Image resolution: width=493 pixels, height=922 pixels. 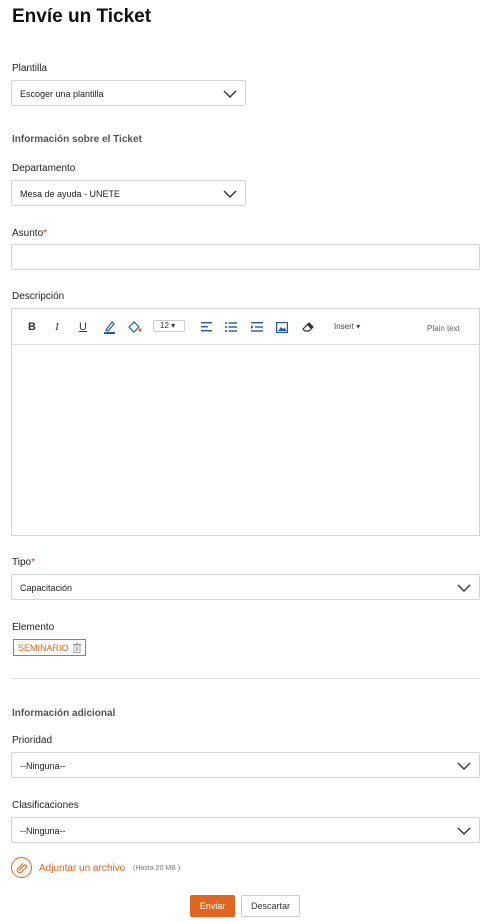 I want to click on template-select-value: Escoger una plantilla, so click(x=62, y=94).